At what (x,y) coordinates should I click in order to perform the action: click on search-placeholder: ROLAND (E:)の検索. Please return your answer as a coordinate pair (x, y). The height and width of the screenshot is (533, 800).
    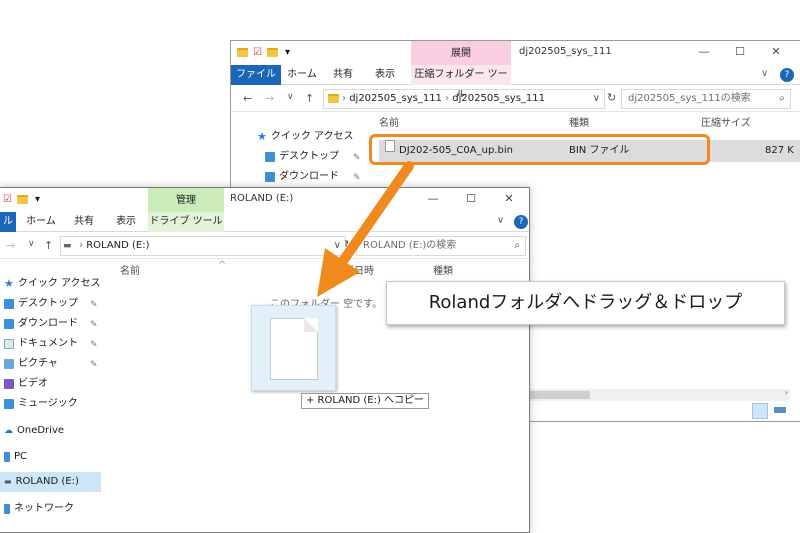
    Looking at the image, I should click on (410, 245).